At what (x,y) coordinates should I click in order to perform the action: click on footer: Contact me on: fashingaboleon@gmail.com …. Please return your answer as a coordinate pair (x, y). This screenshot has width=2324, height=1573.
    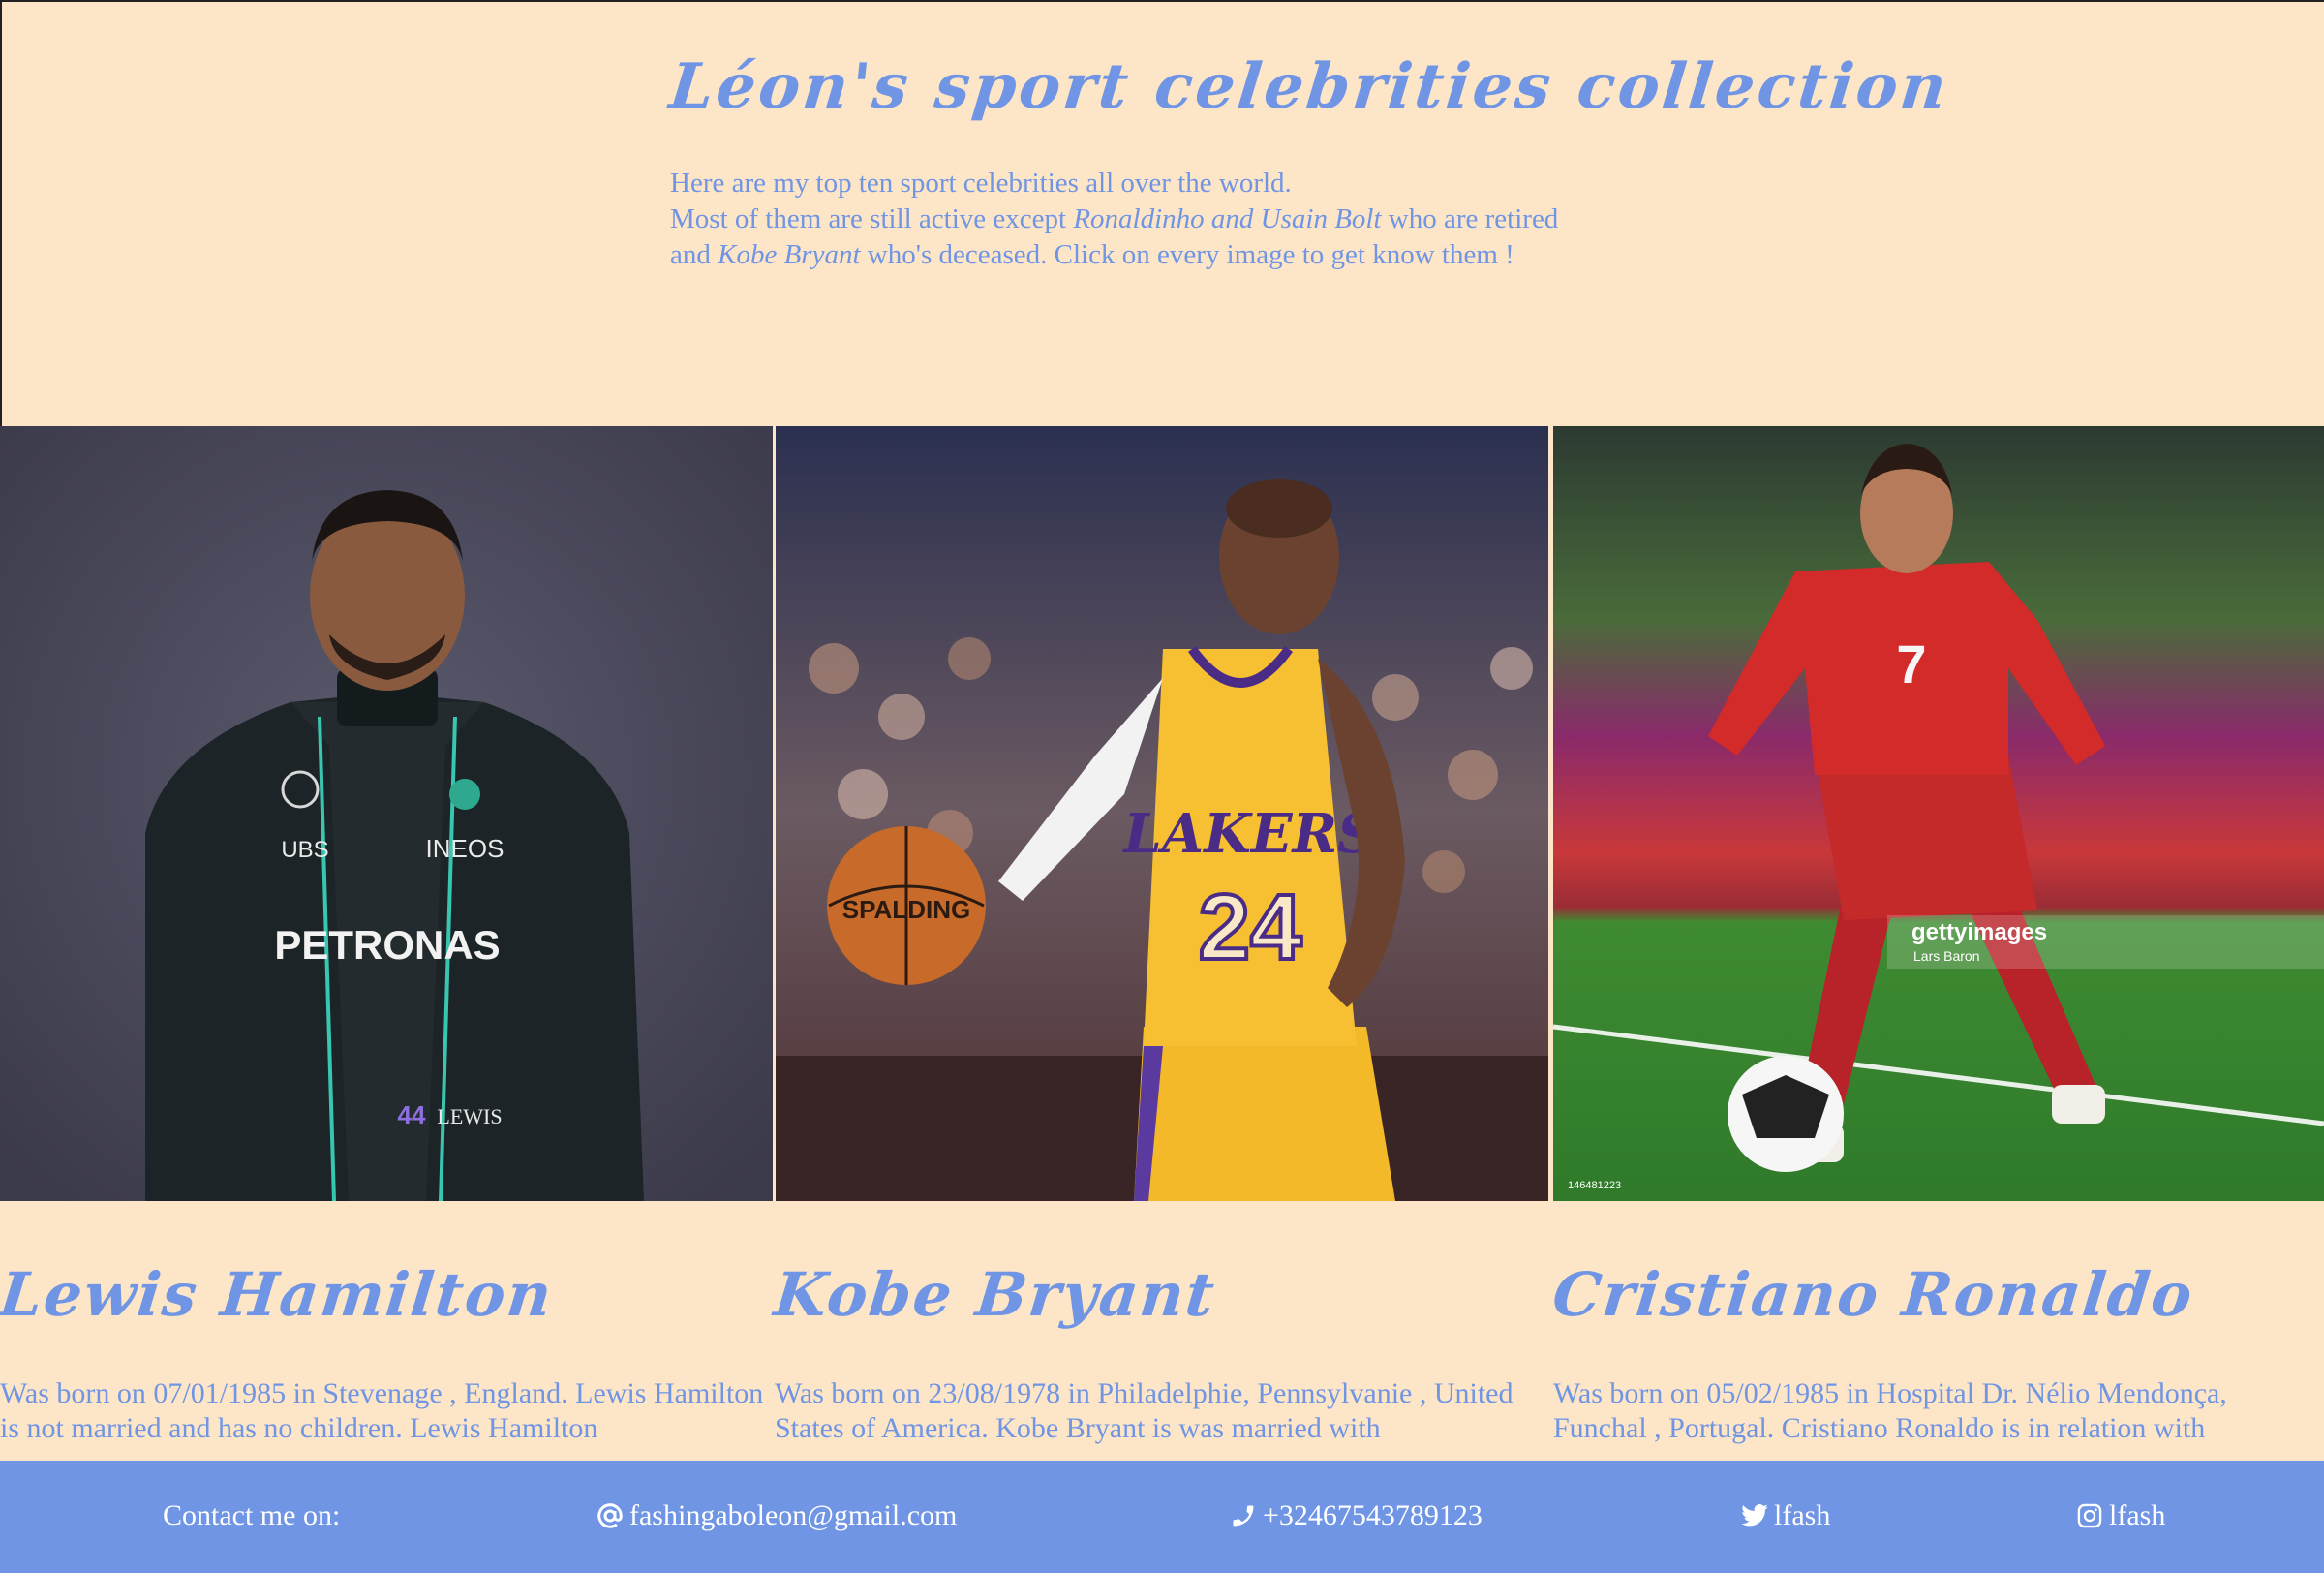
    Looking at the image, I should click on (1162, 1517).